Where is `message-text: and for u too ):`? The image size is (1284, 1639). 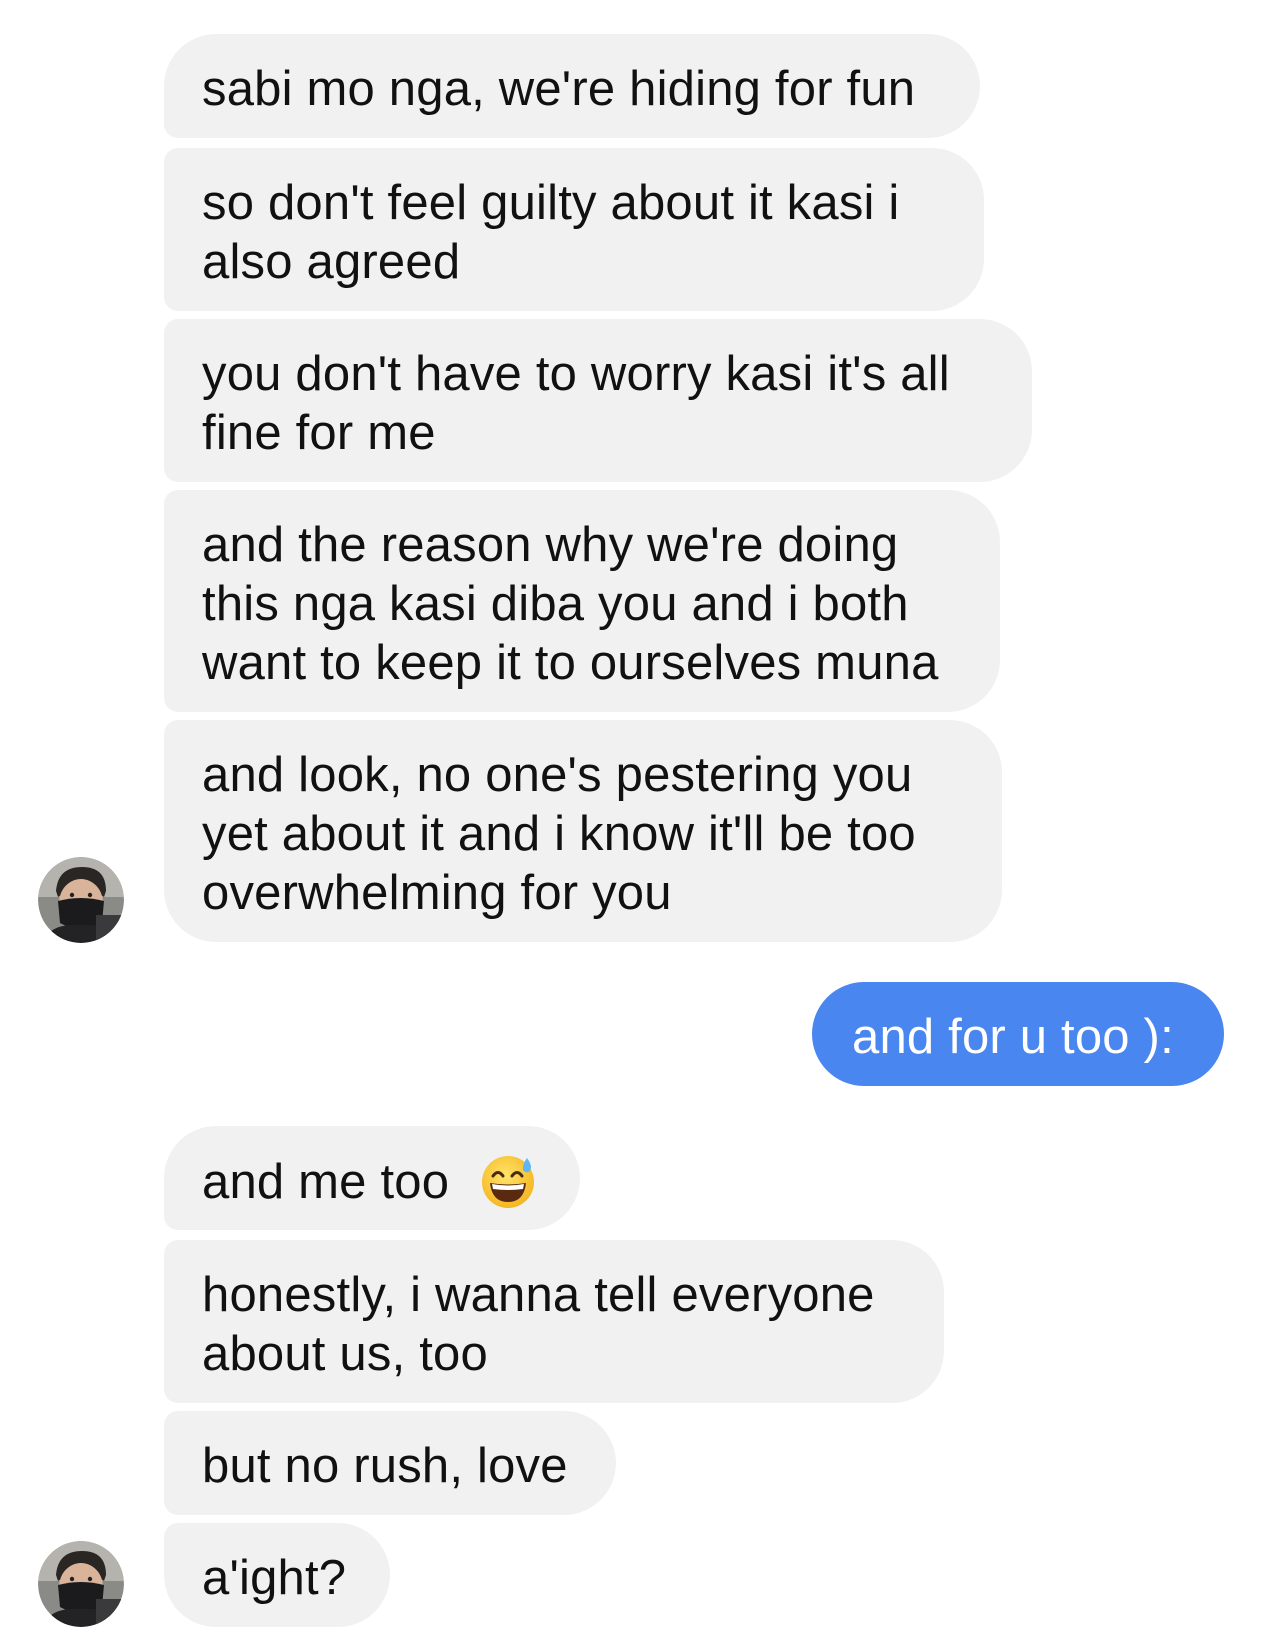
message-text: and for u too ): is located at coordinates (1013, 1037).